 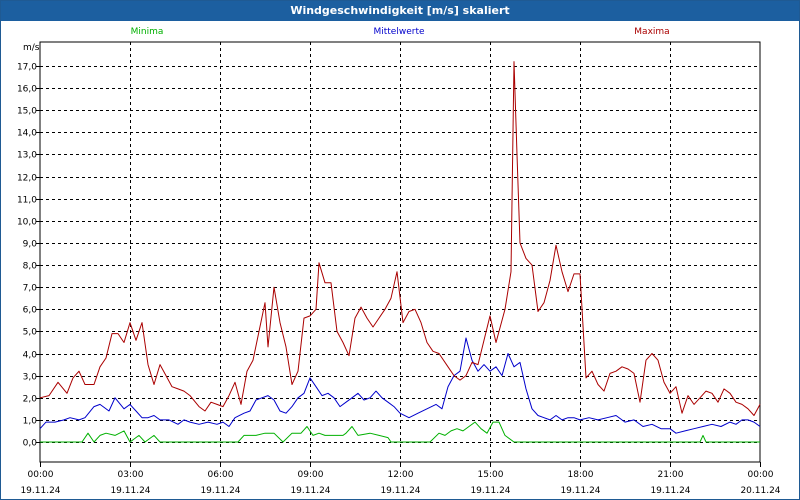 What do you see at coordinates (27, 90) in the screenshot?
I see `y-tick-label: 16,0` at bounding box center [27, 90].